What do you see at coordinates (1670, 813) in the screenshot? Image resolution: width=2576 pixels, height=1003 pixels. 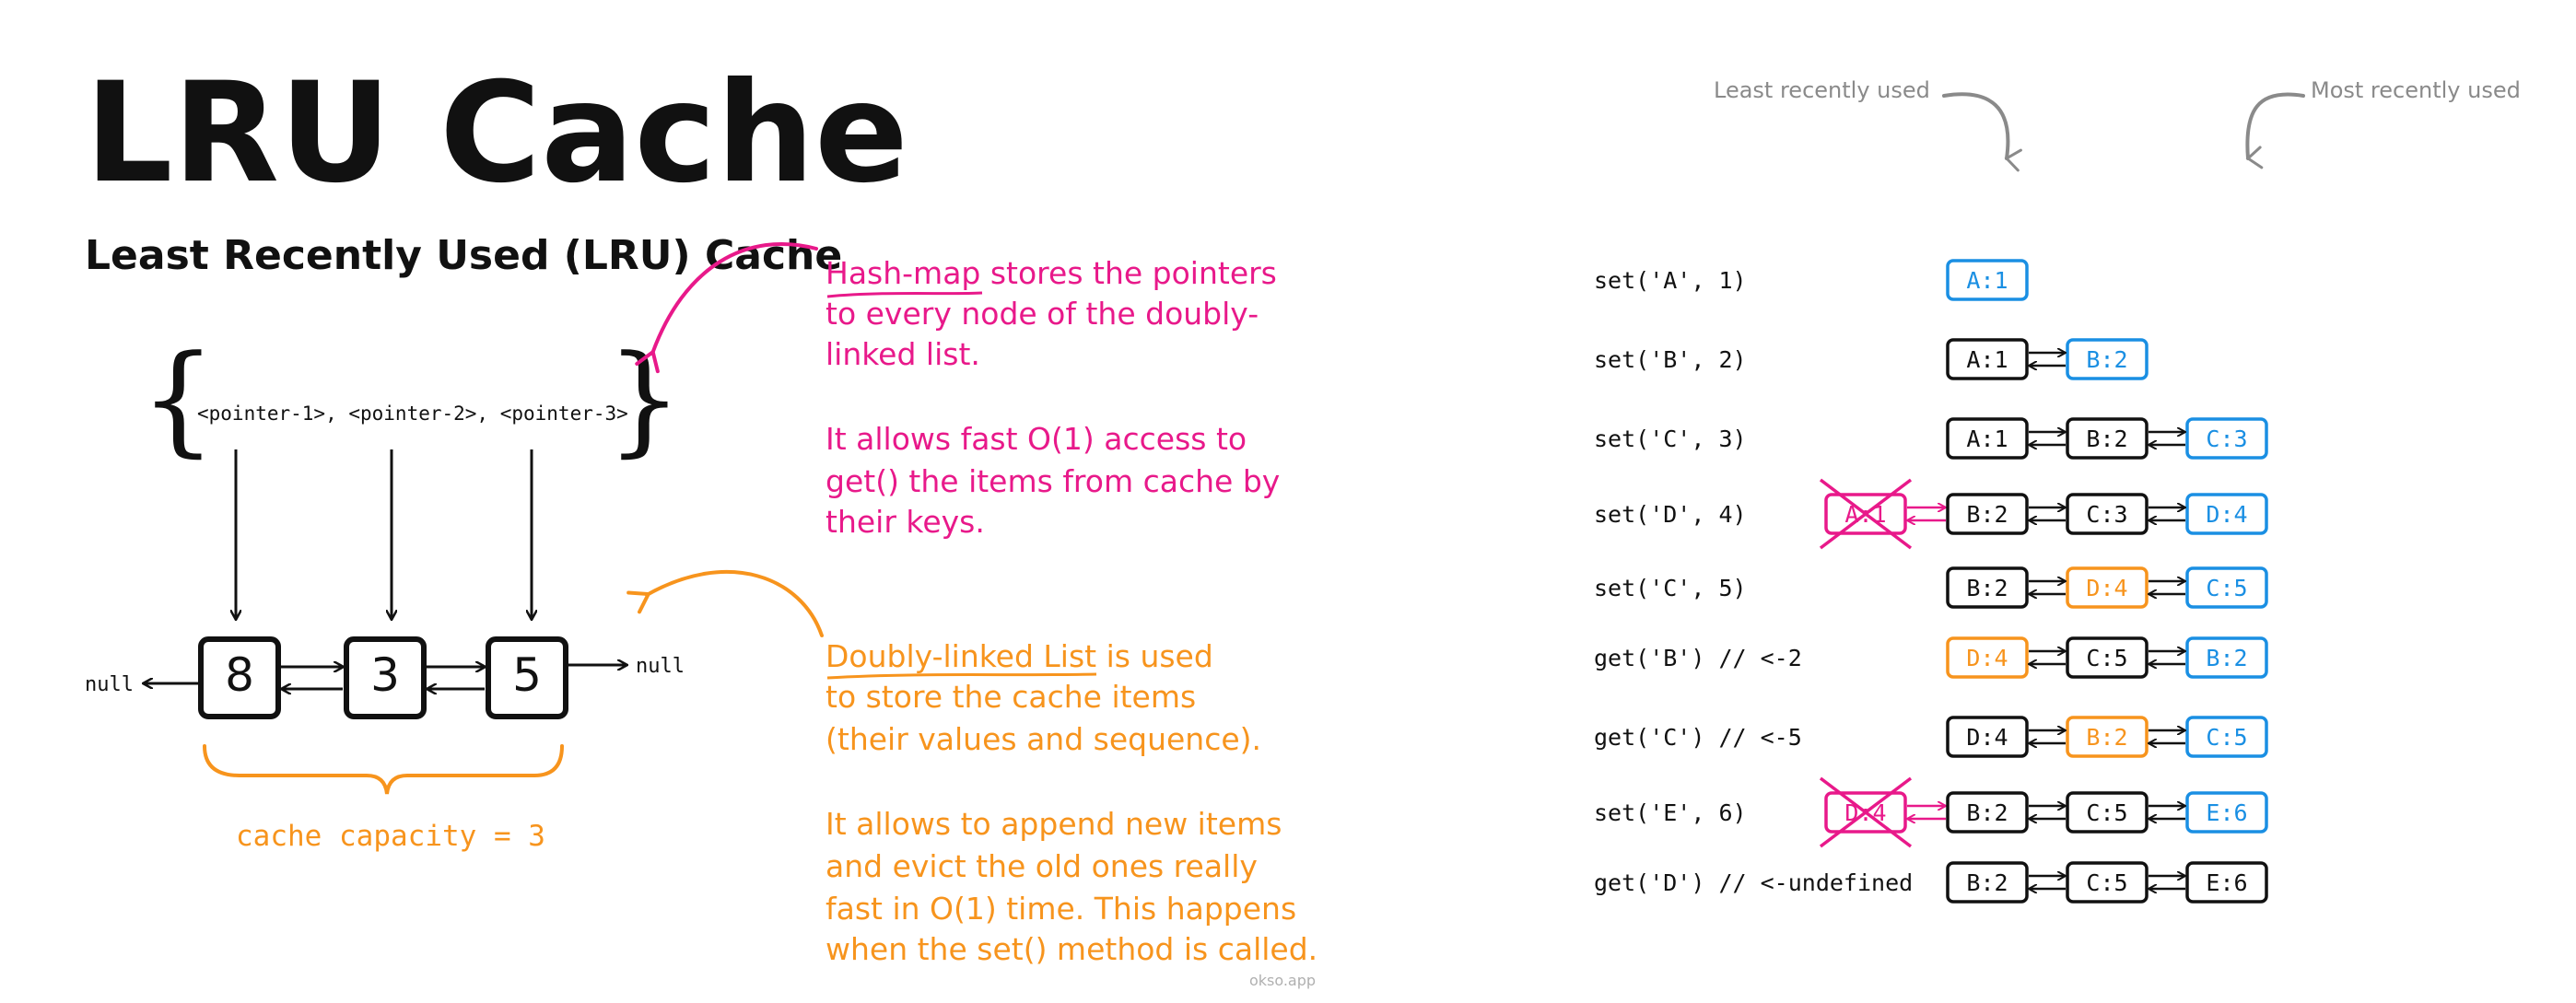 I see `operation-label: set('E', 6)` at bounding box center [1670, 813].